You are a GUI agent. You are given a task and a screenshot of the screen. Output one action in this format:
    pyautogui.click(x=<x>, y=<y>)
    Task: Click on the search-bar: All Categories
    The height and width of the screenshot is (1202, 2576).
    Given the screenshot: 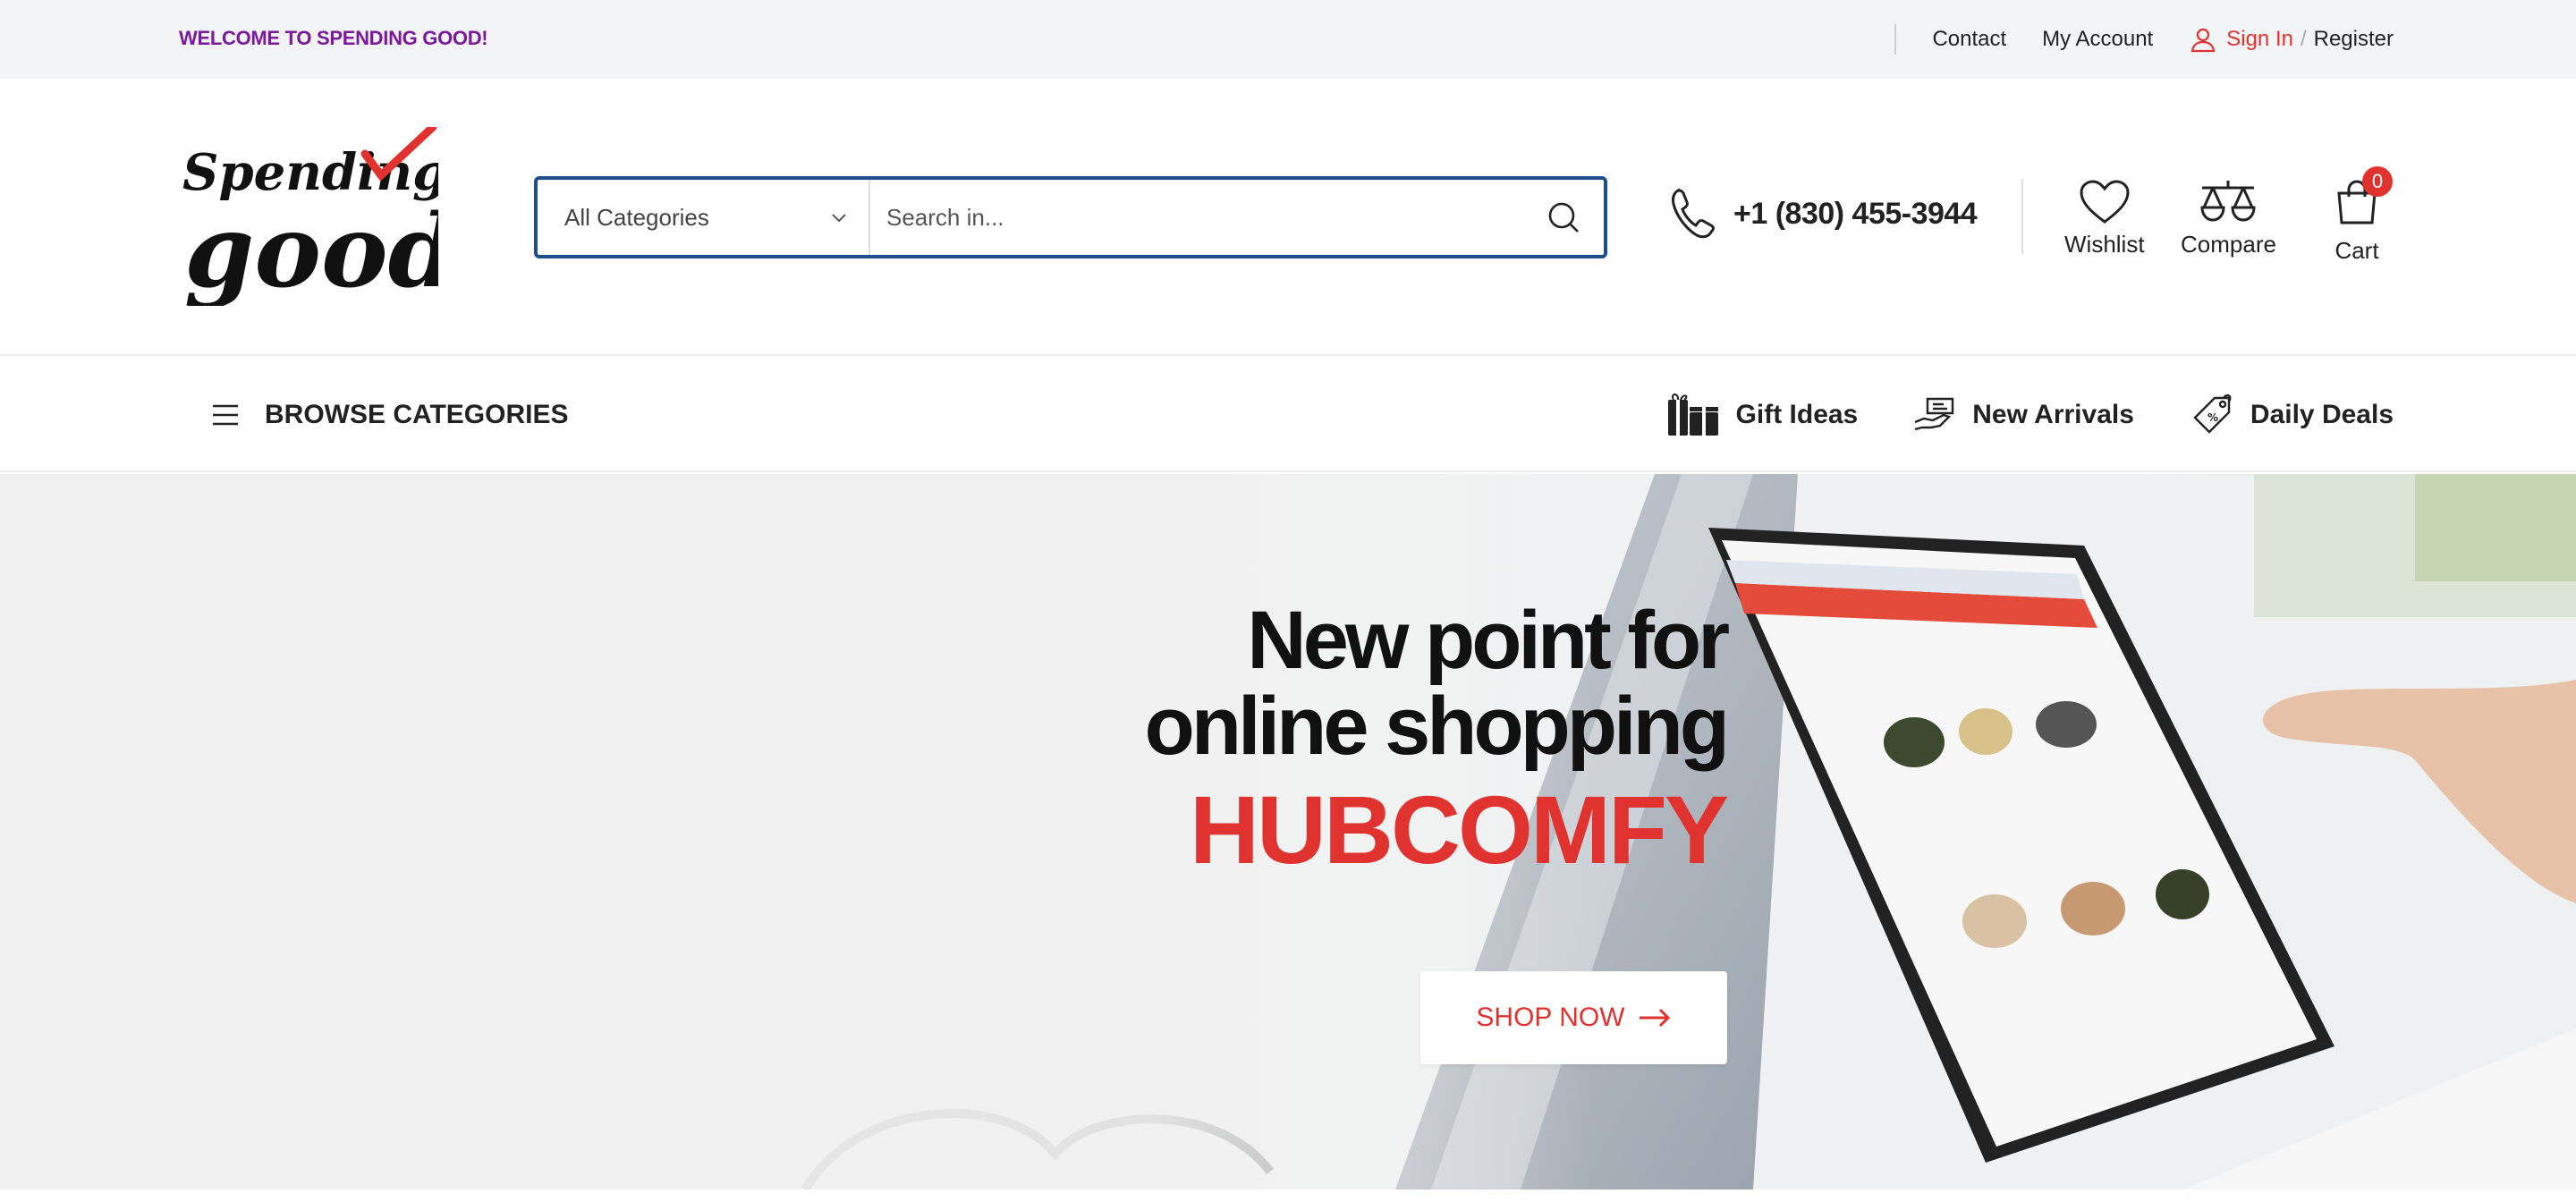 What is the action you would take?
    pyautogui.click(x=1070, y=217)
    